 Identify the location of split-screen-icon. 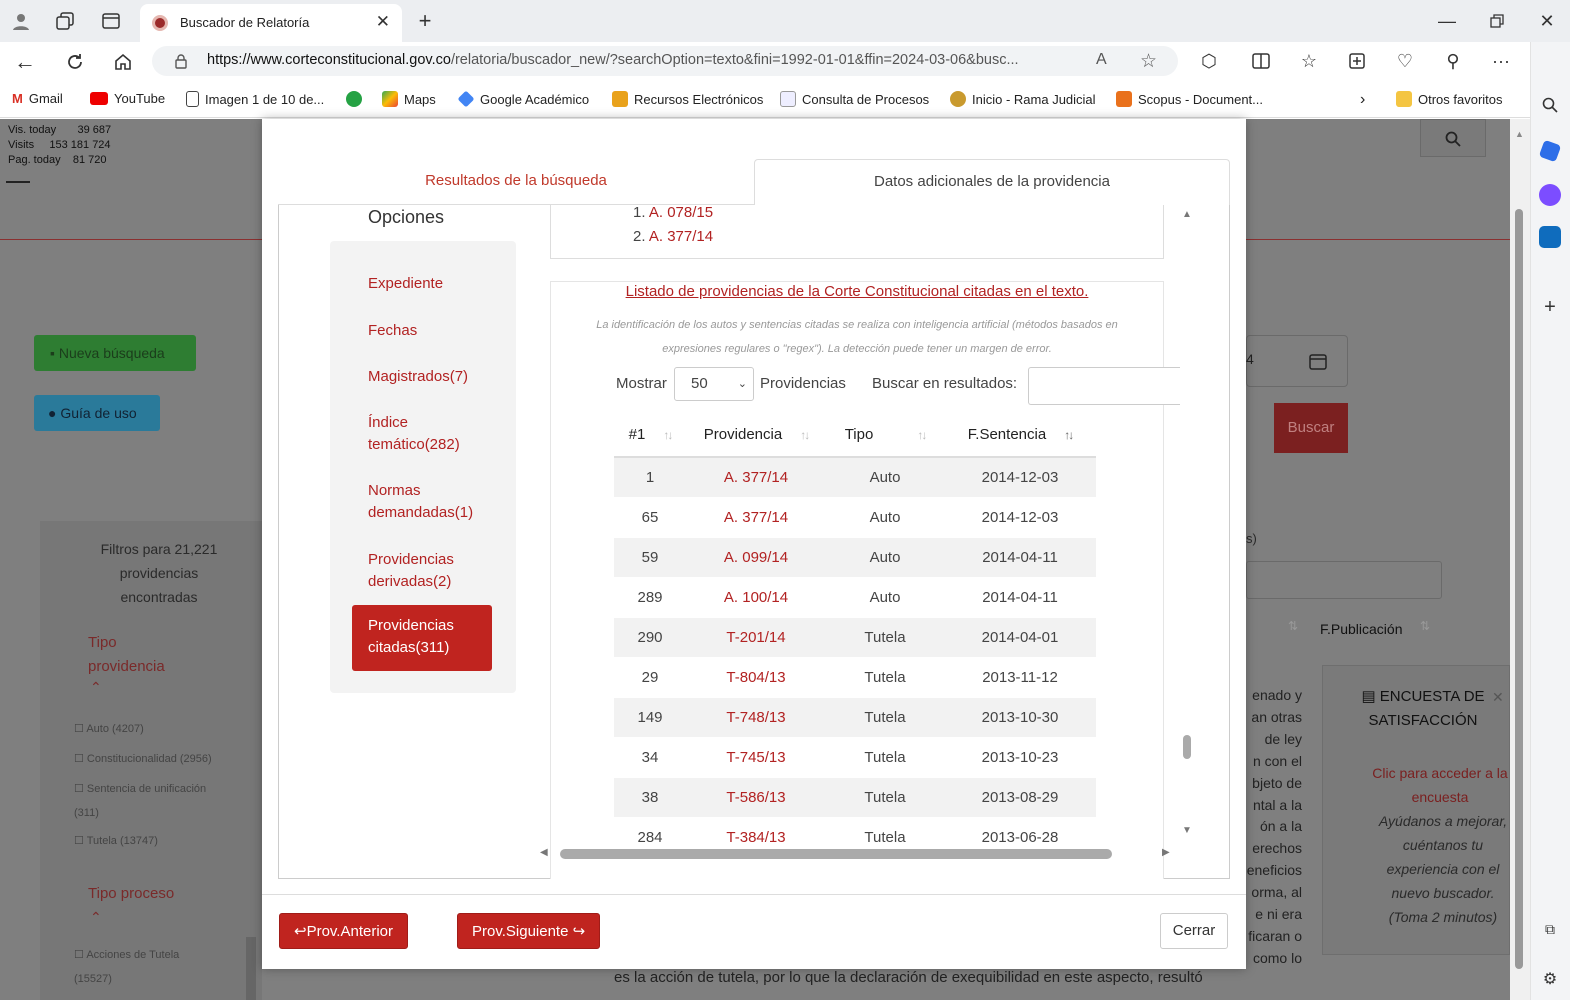
(1261, 61).